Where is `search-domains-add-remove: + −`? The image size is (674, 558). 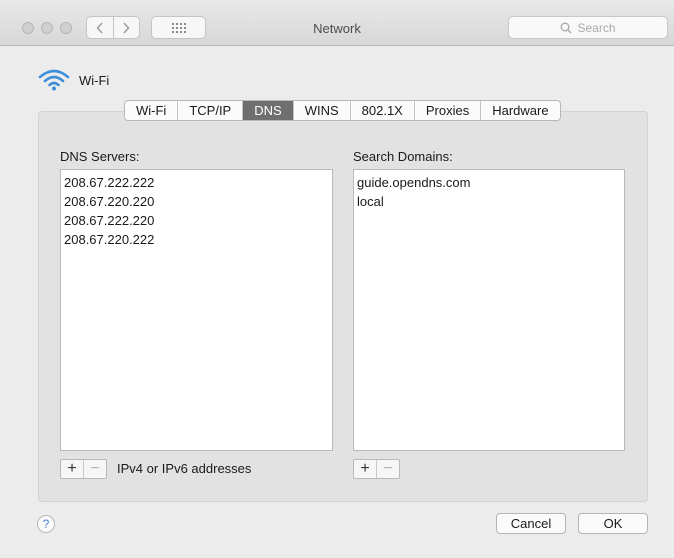 search-domains-add-remove: + − is located at coordinates (376, 469).